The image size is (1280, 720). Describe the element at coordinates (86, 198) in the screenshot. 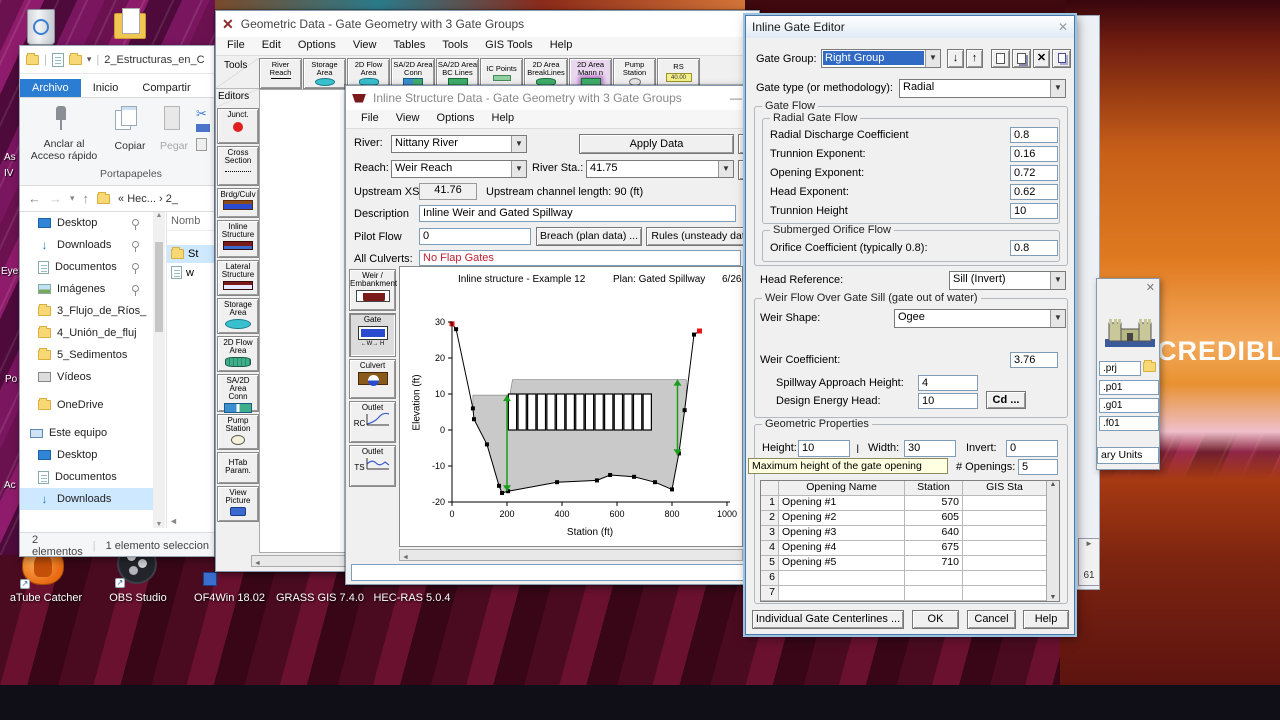

I see `up-button: ↑` at that location.